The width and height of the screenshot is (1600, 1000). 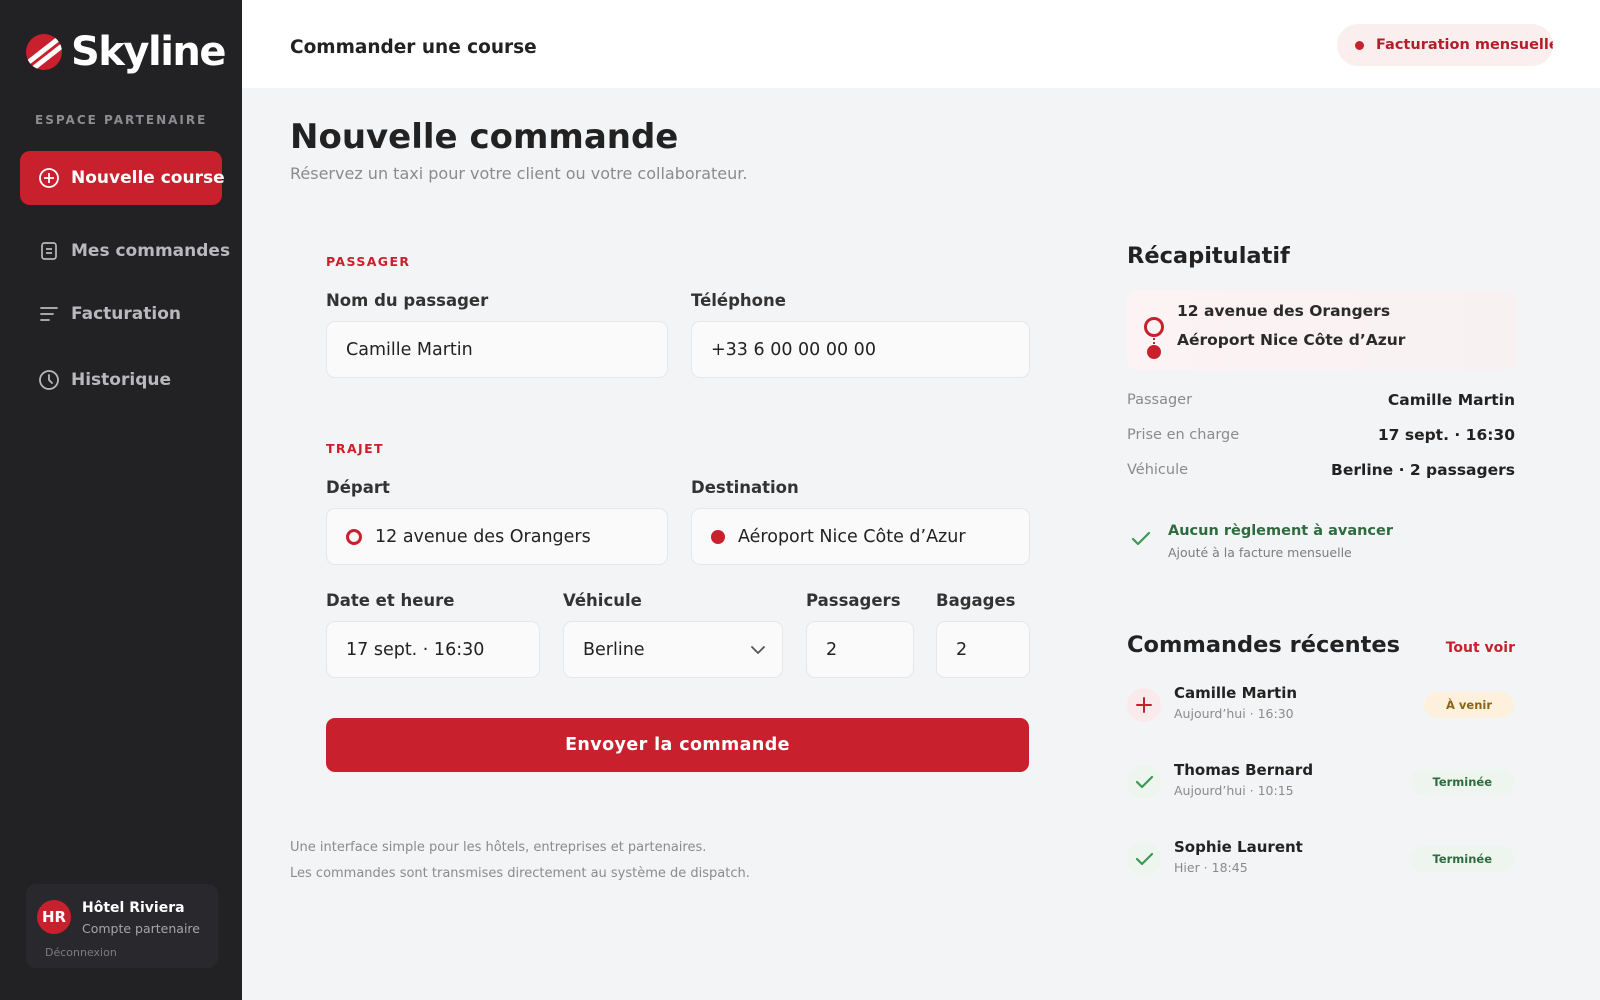 I want to click on phone-input: +33 6 00 00 00 00, so click(x=860, y=349).